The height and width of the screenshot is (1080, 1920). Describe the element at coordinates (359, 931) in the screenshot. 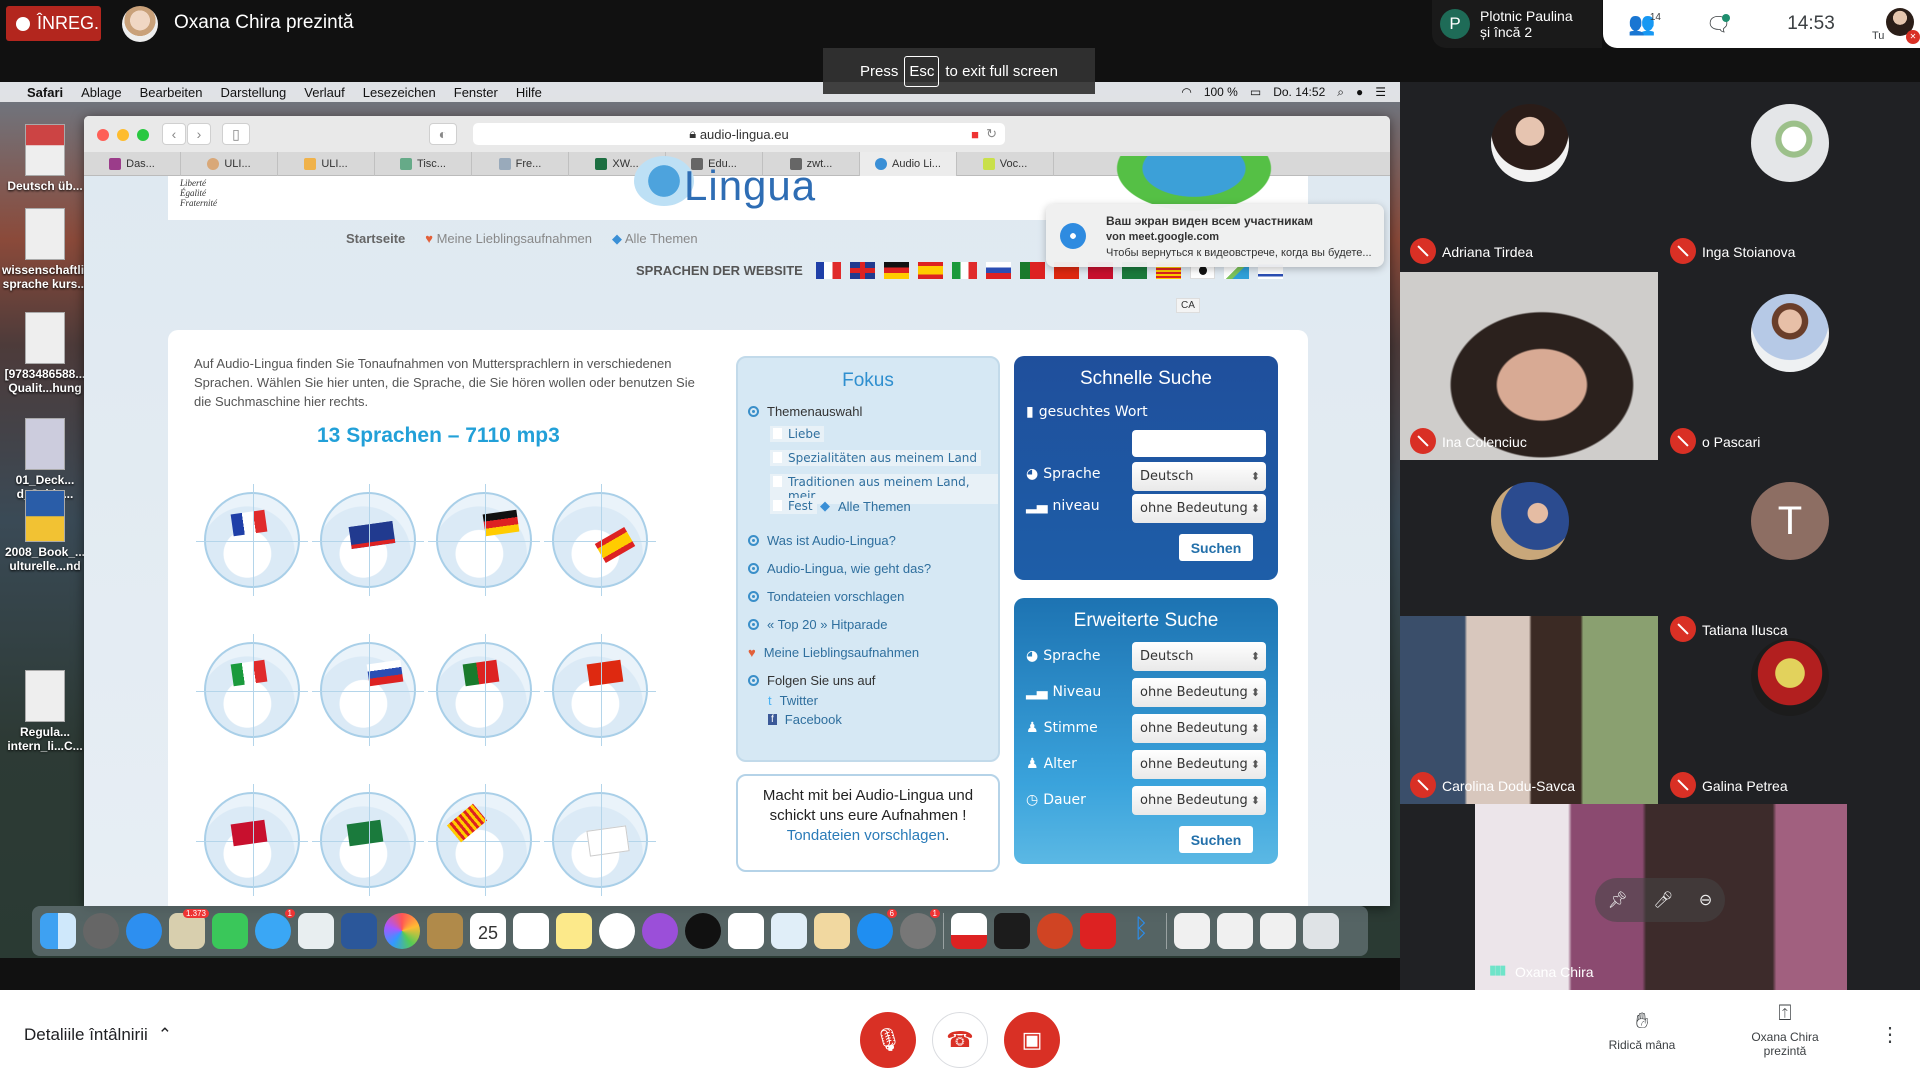

I see `word-icon` at that location.